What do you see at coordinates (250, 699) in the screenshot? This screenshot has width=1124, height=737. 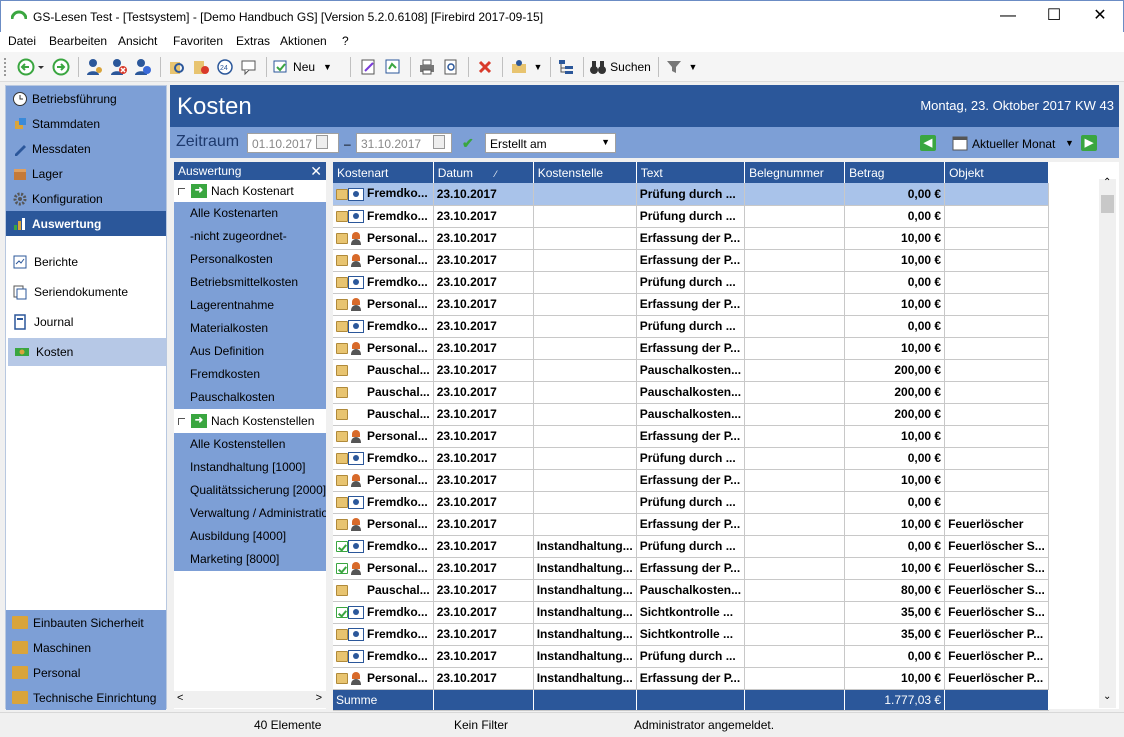 I see `tree-horizontal-scrollbar: < >` at bounding box center [250, 699].